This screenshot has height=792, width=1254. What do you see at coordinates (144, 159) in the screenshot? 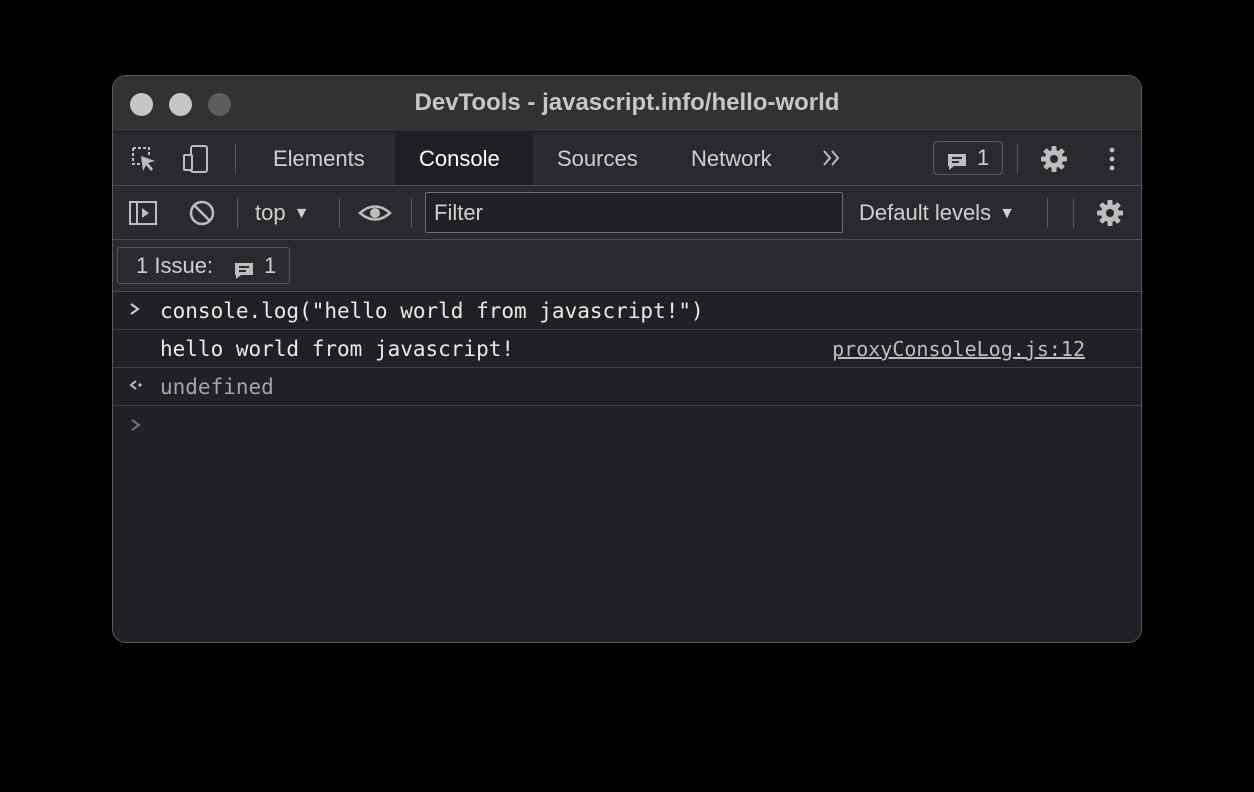
I see `inspect-element-icon` at bounding box center [144, 159].